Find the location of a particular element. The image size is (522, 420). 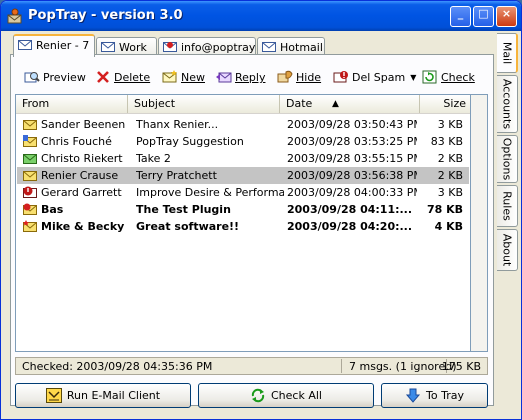

side-tab-label: About is located at coordinates (507, 250).